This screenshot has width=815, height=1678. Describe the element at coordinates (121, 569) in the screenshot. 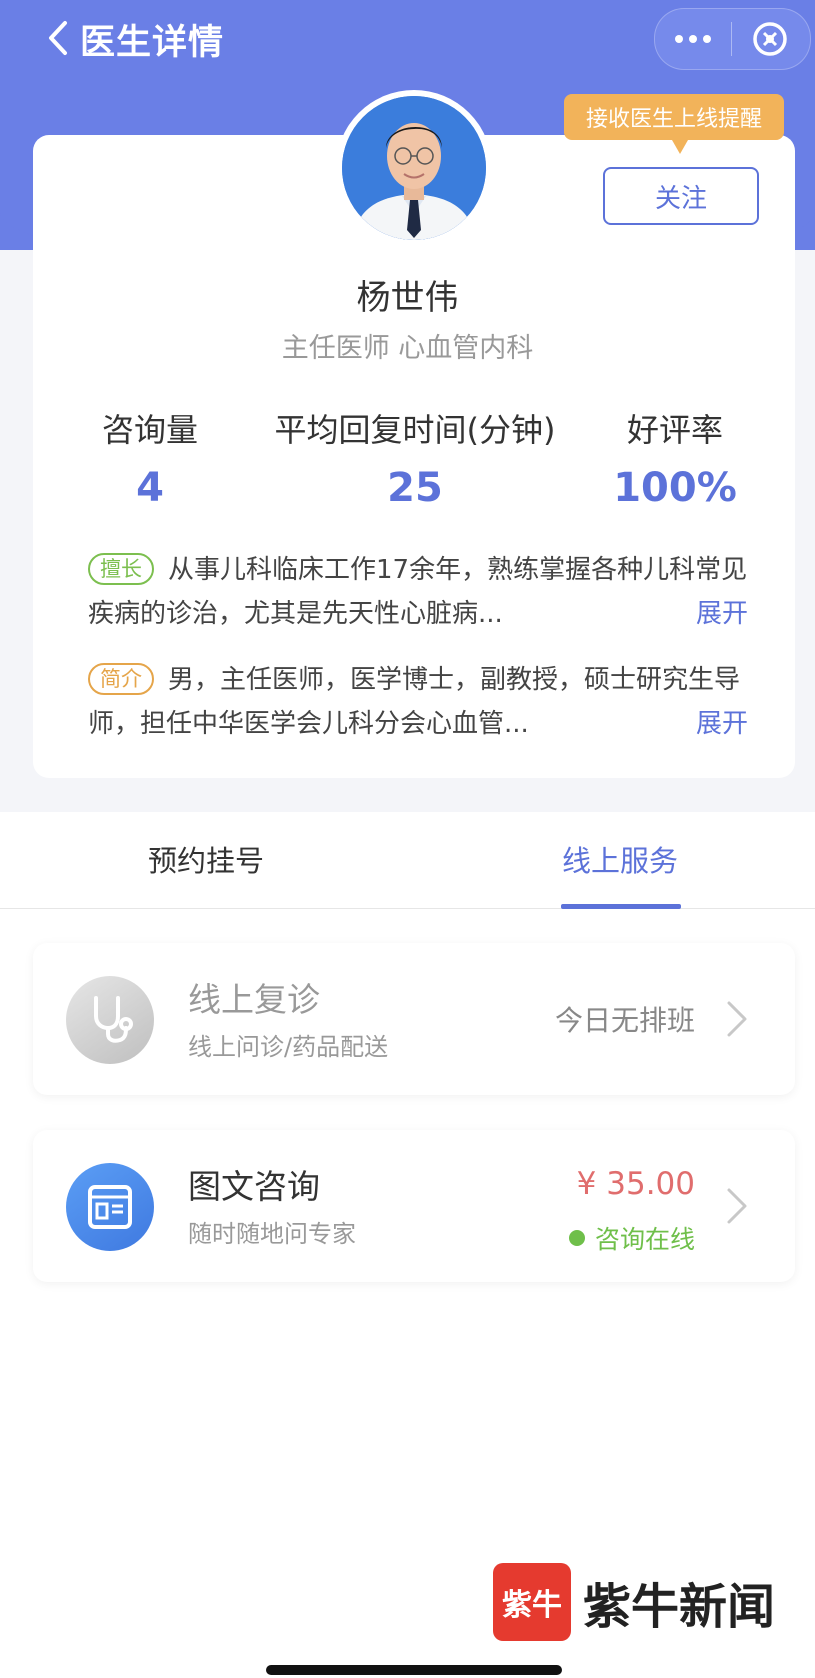

I see `specialty-tag: 擅长` at that location.